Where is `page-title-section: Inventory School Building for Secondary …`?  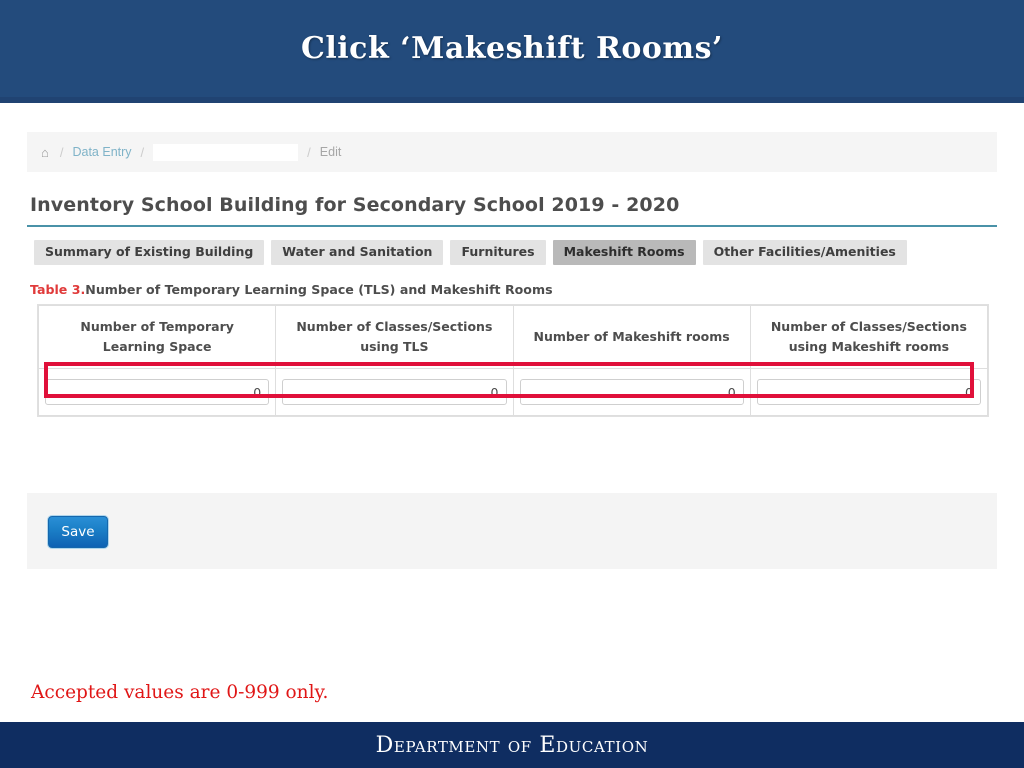 page-title-section: Inventory School Building for Secondary … is located at coordinates (512, 199).